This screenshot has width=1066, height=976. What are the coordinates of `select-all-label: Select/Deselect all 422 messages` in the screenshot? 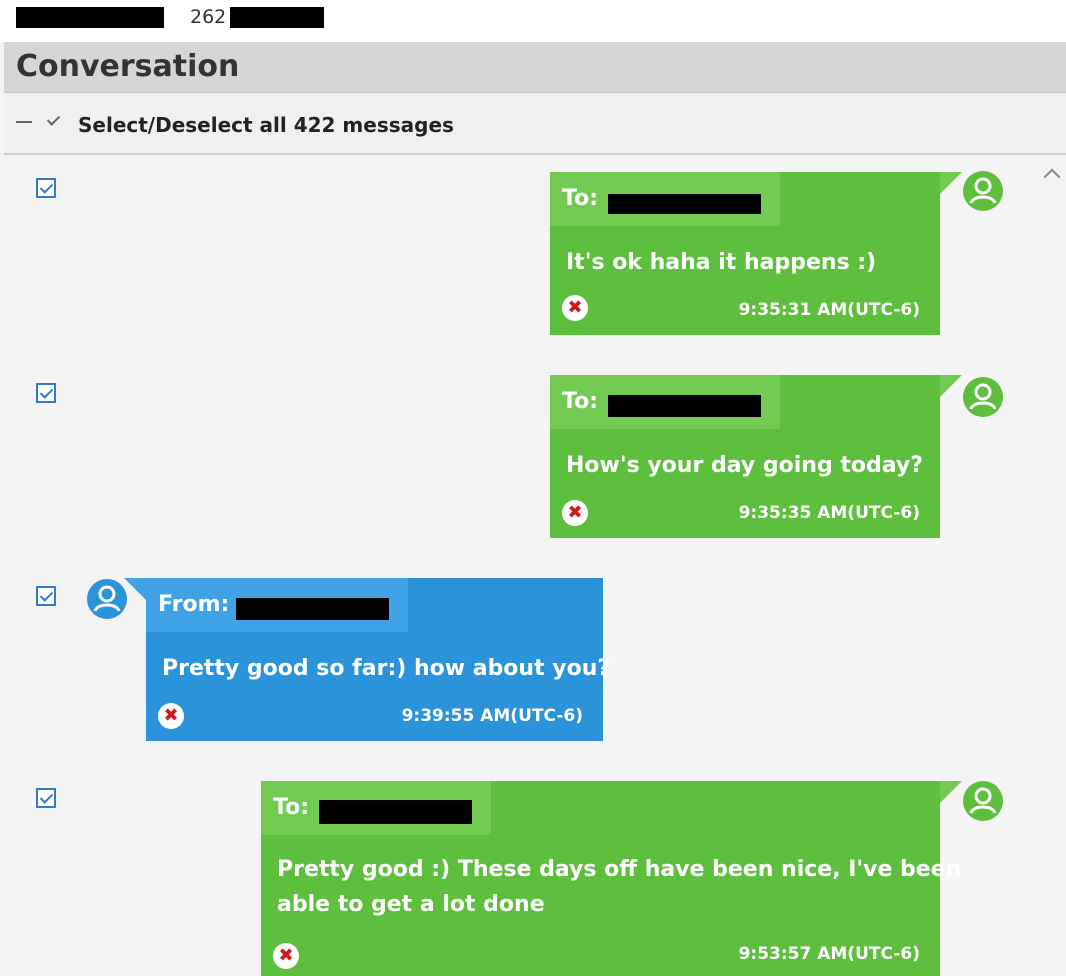 It's located at (266, 125).